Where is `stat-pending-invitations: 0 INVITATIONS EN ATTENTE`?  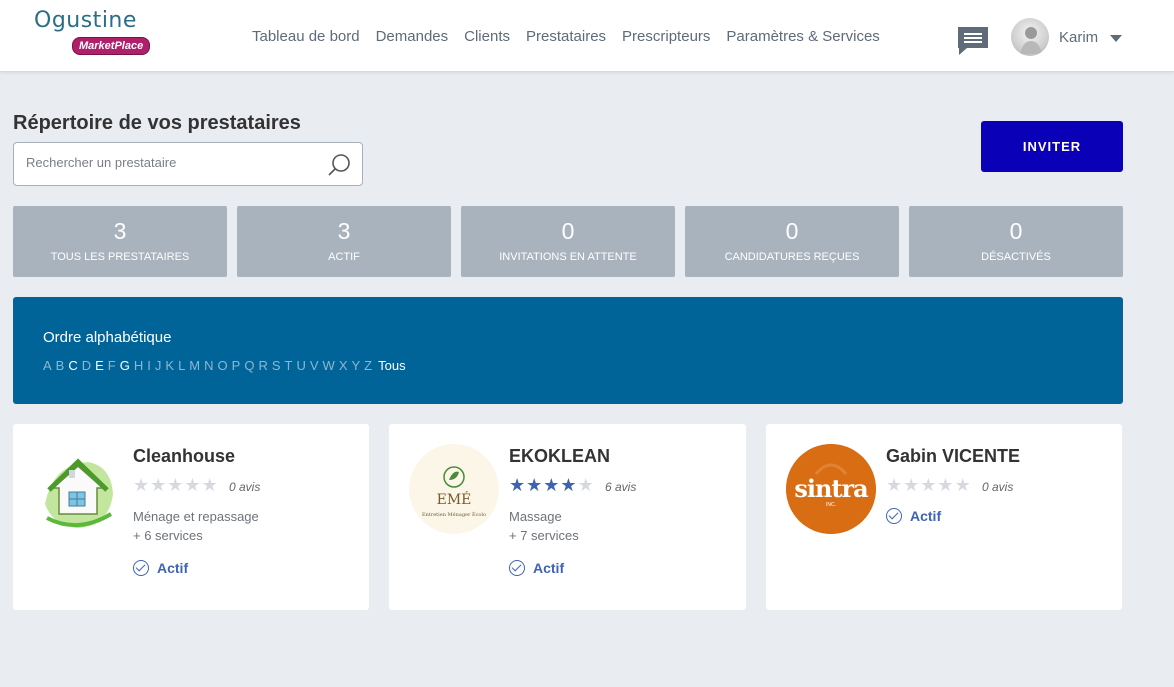
stat-pending-invitations: 0 INVITATIONS EN ATTENTE is located at coordinates (568, 241).